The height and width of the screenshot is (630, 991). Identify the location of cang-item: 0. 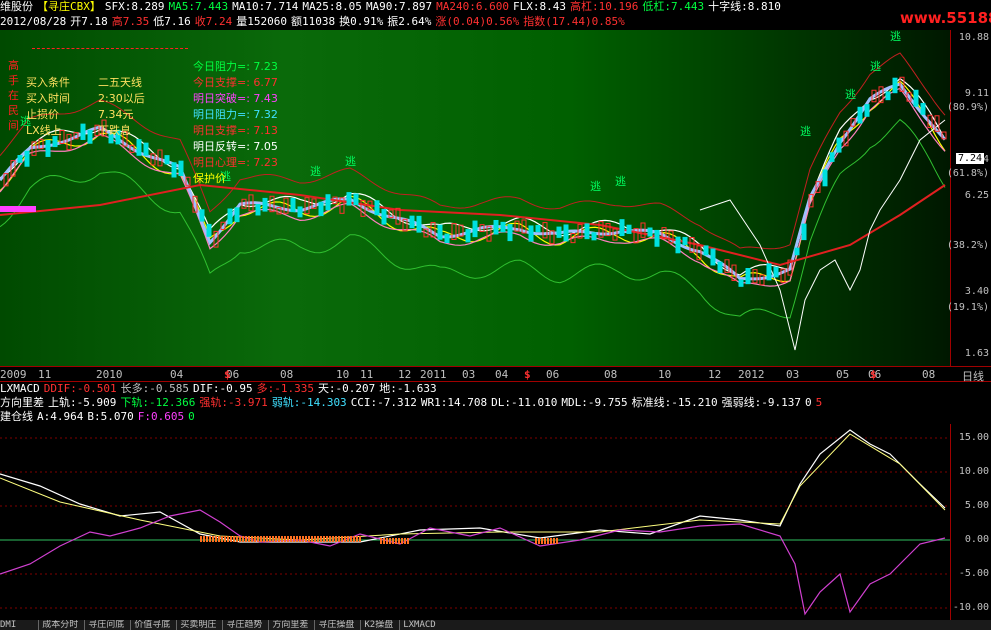
(191, 416).